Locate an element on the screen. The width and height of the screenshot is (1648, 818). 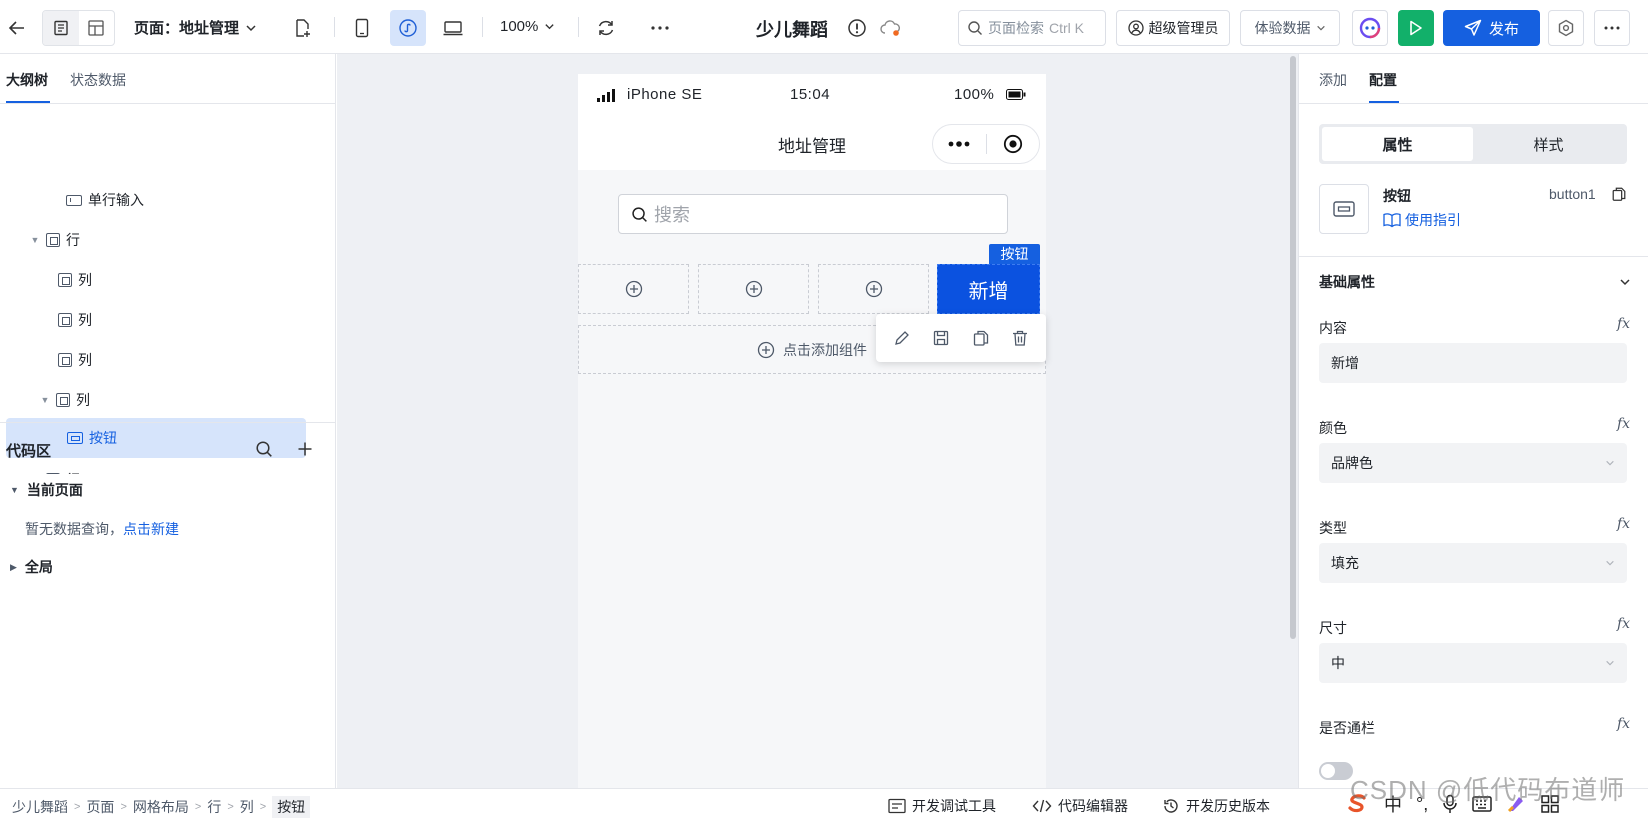
breadcrumb-item: 少儿舞蹈 is located at coordinates (40, 807).